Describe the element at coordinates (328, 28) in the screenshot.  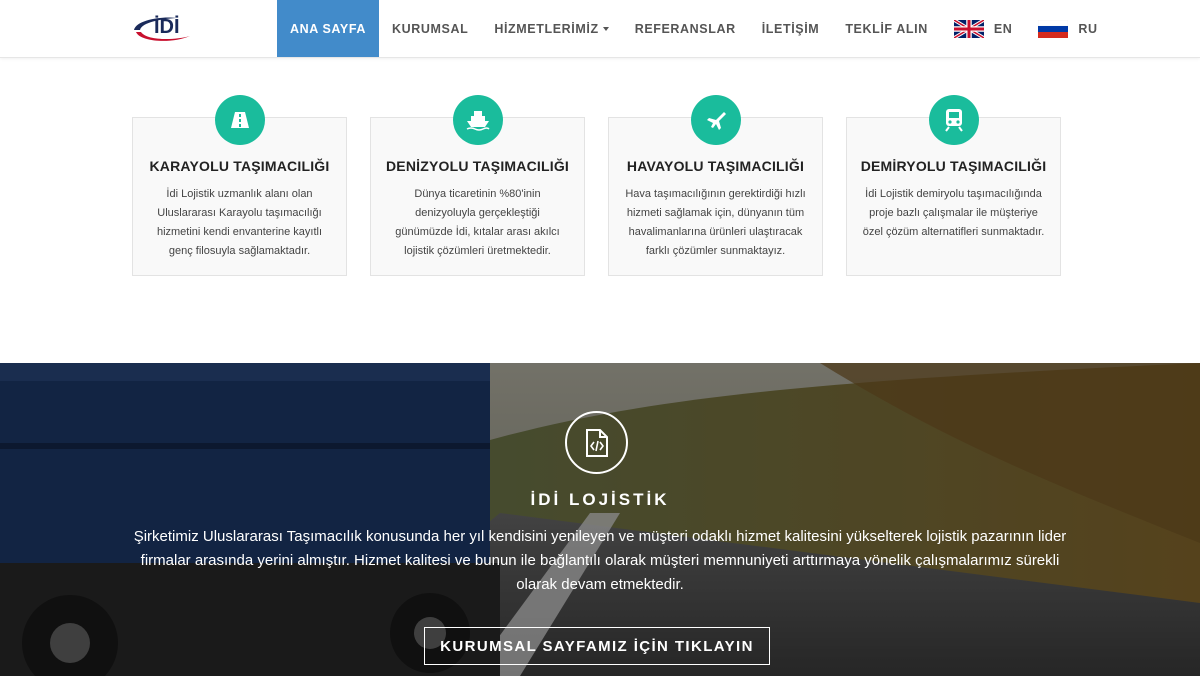
I see `nav-item-ana-sayfa: ANA SAYFA` at that location.